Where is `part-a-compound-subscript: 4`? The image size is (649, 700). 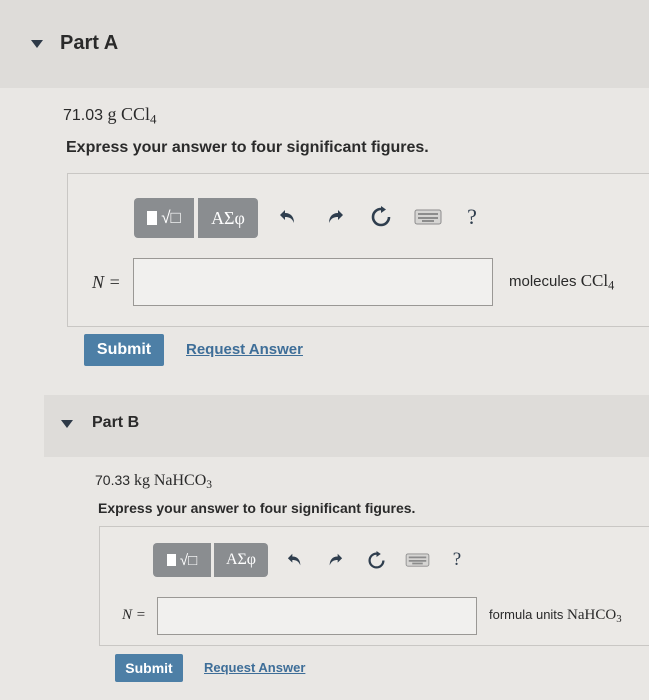
part-a-compound-subscript: 4 is located at coordinates (153, 119).